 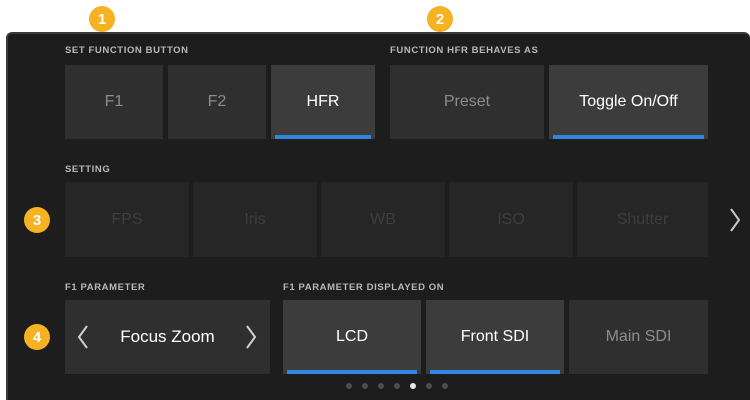 What do you see at coordinates (217, 102) in the screenshot?
I see `function-button-f2: F2` at bounding box center [217, 102].